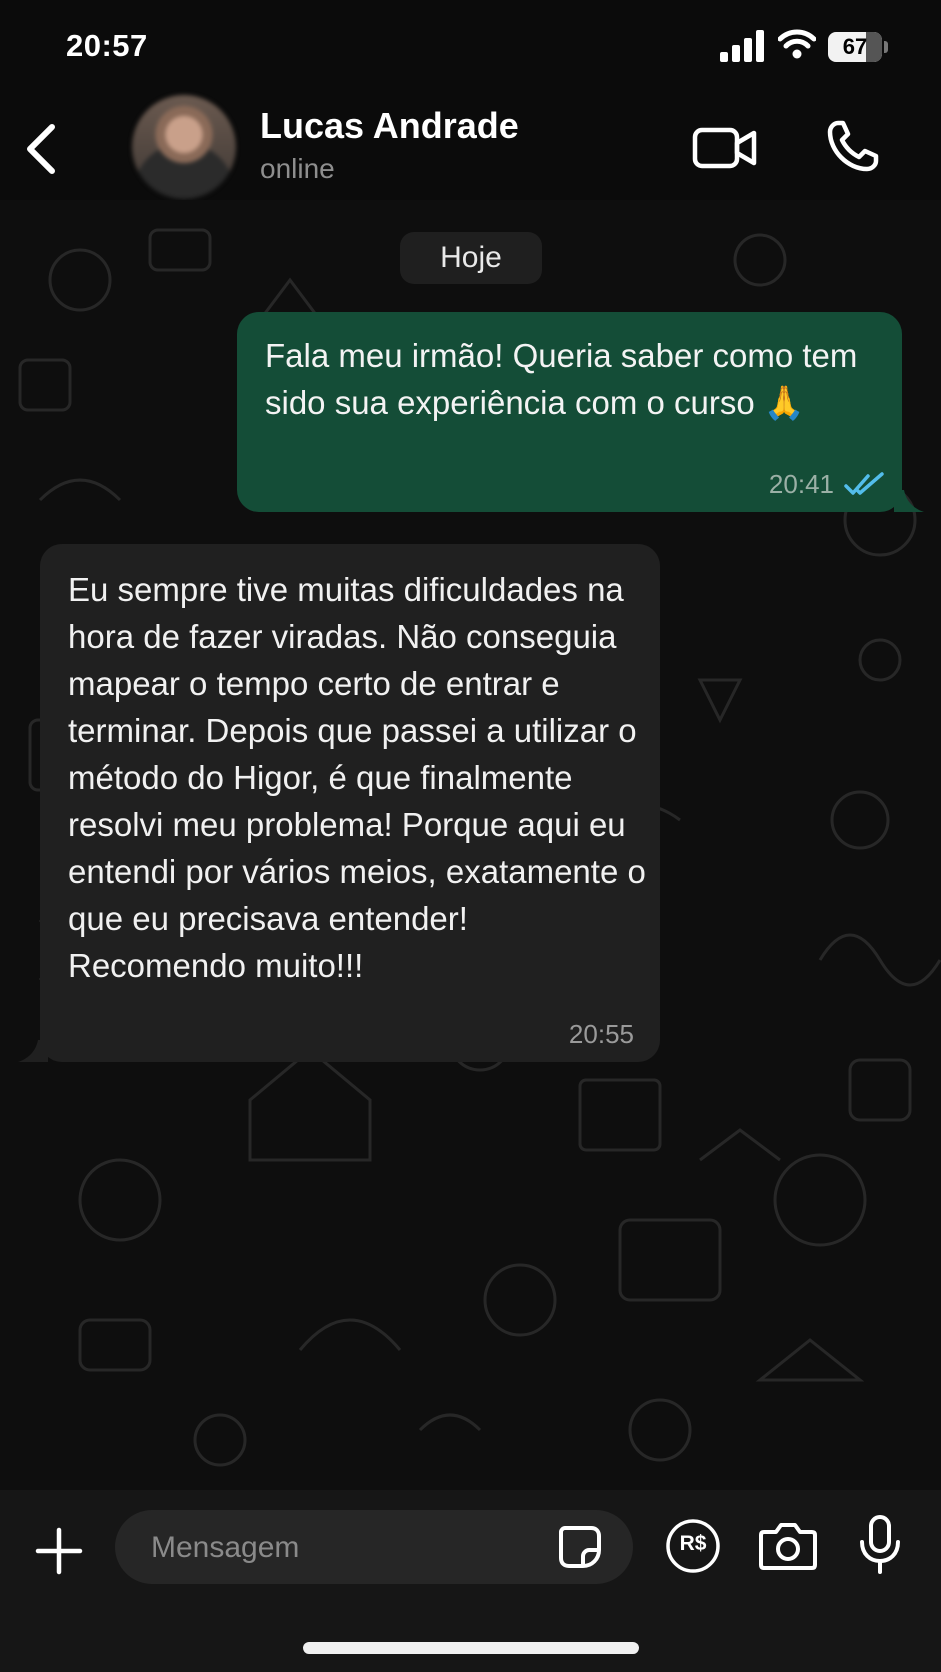 This screenshot has width=941, height=1672. Describe the element at coordinates (471, 1648) in the screenshot. I see `home-indicator` at that location.